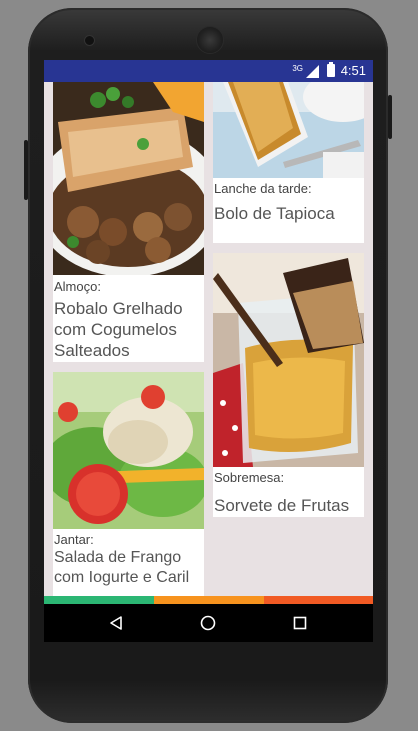 The width and height of the screenshot is (418, 731). I want to click on meal-card-snack: Lanche da tarde: Bolo de Tapioca, so click(288, 162).